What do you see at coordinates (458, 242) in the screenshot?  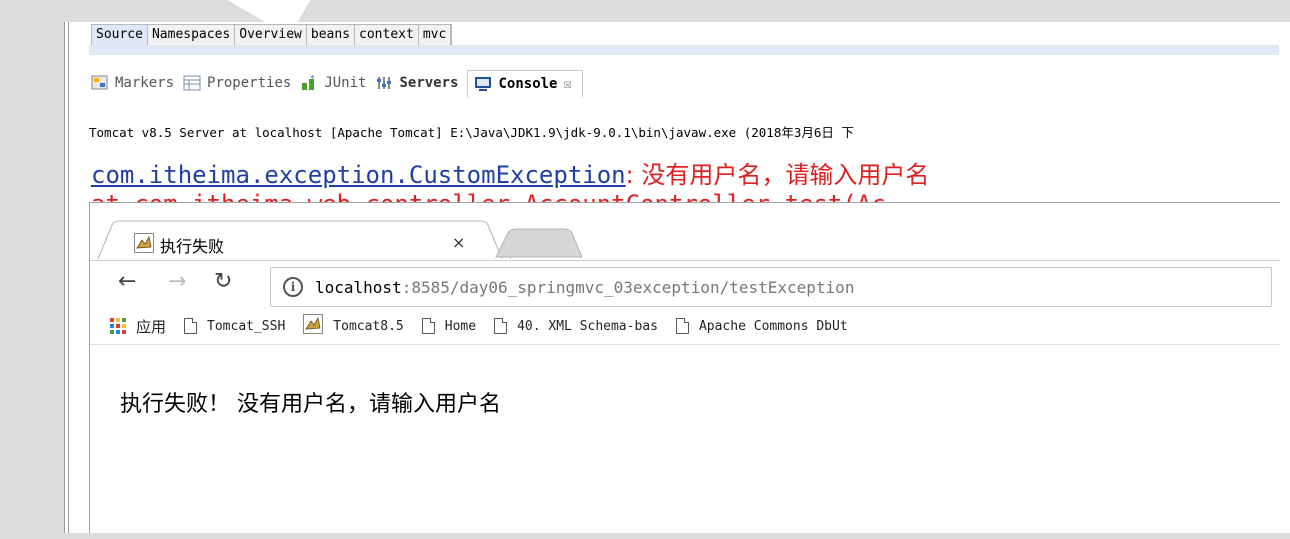 I see `close-icon: ×` at bounding box center [458, 242].